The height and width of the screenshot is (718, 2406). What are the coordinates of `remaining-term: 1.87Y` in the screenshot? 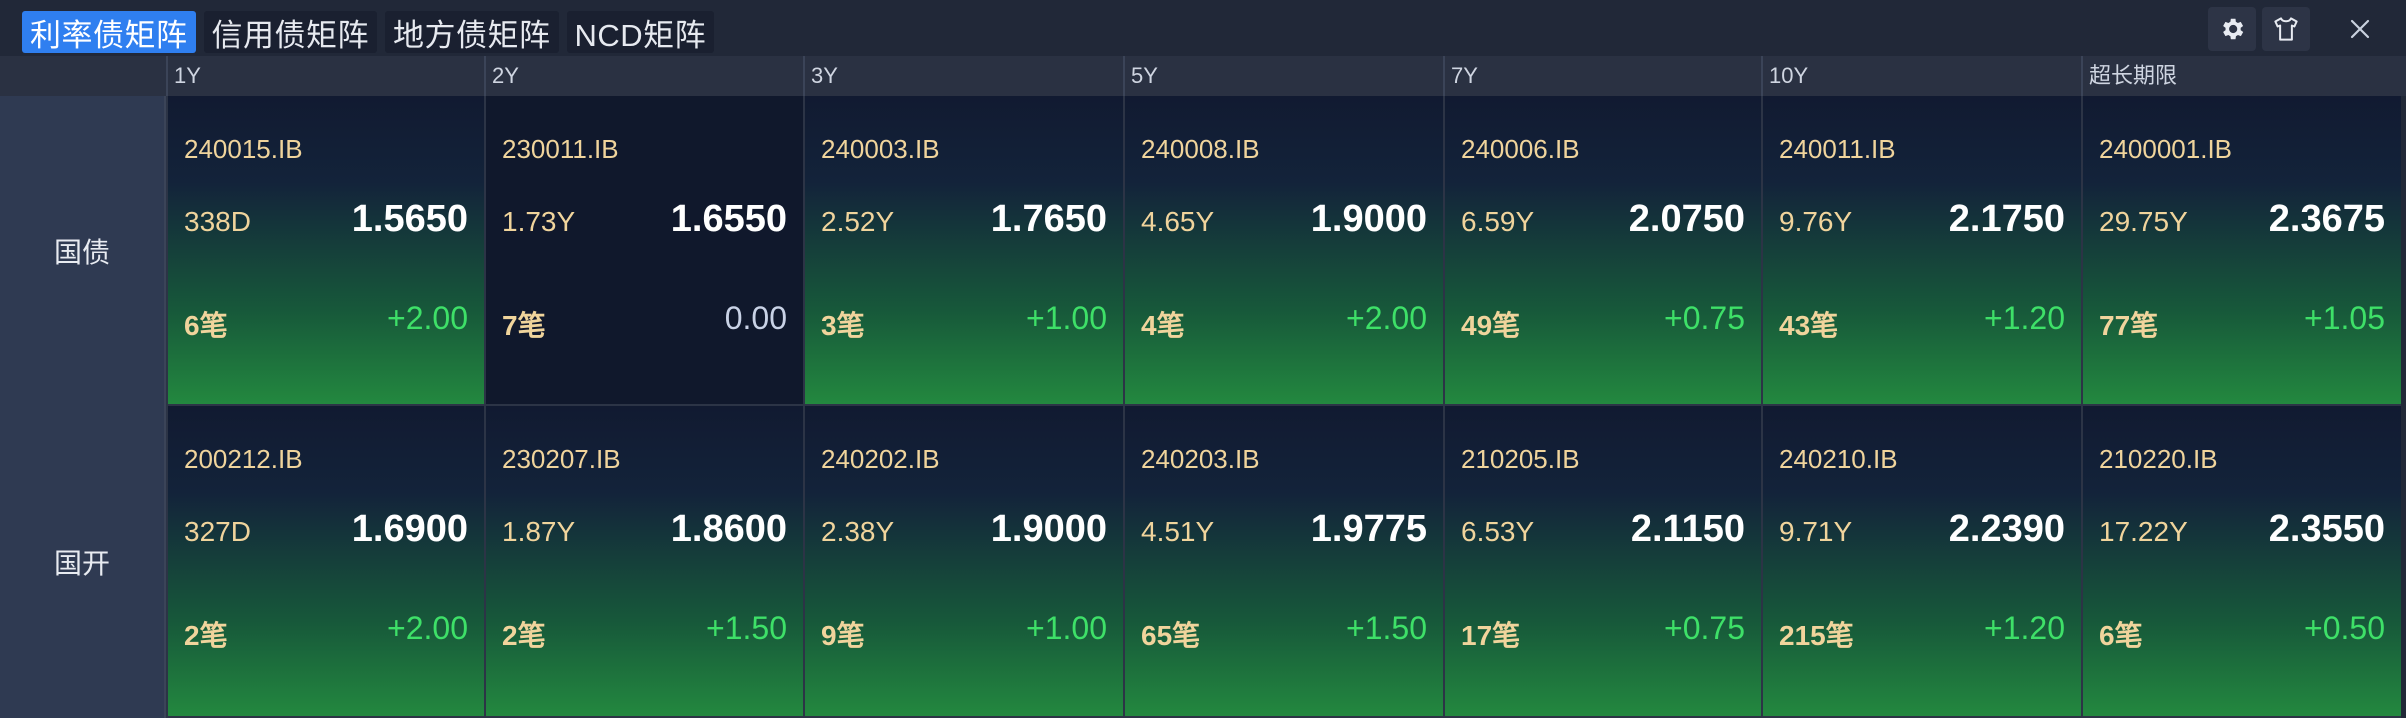 It's located at (539, 531).